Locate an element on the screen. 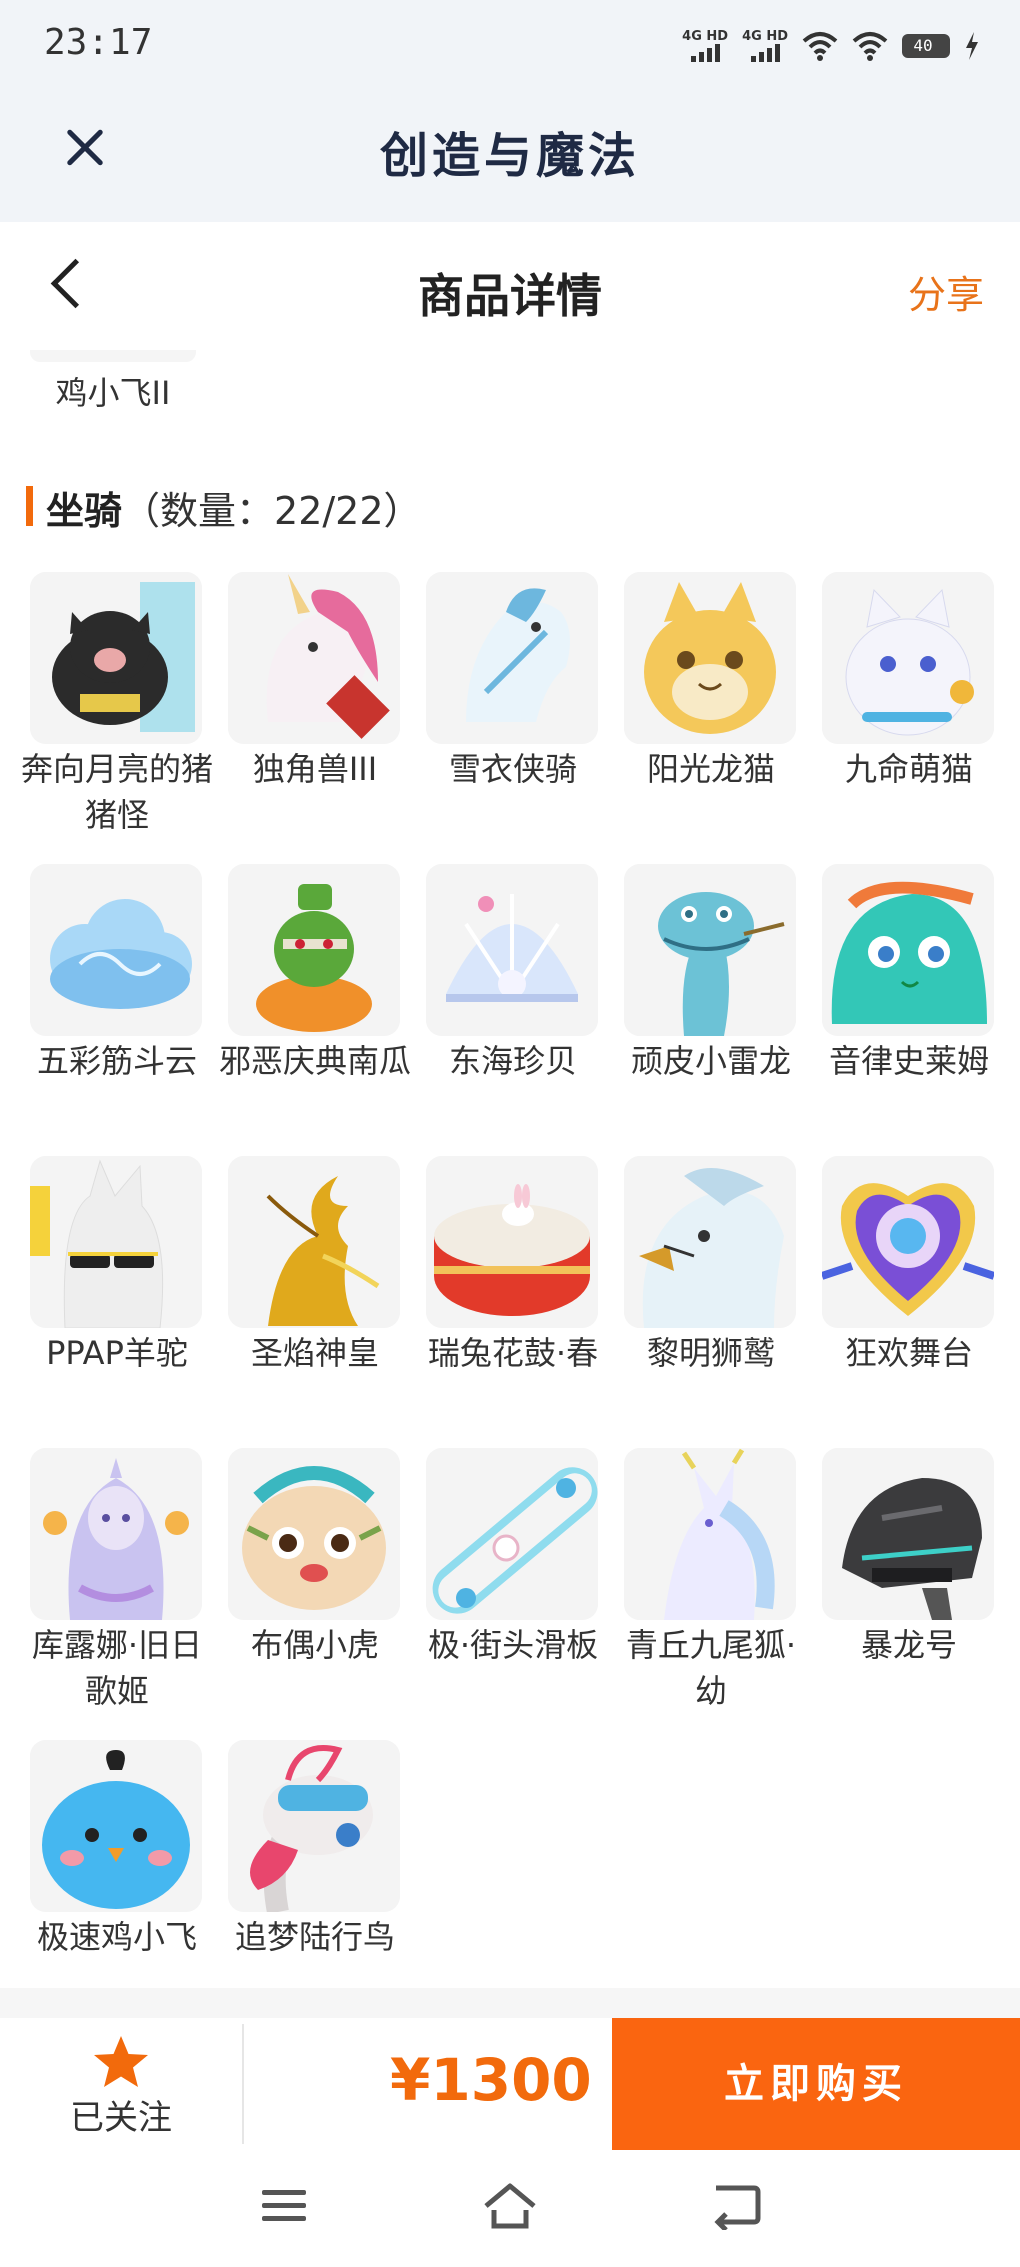  network-type-label-2: 4G HD is located at coordinates (765, 36).